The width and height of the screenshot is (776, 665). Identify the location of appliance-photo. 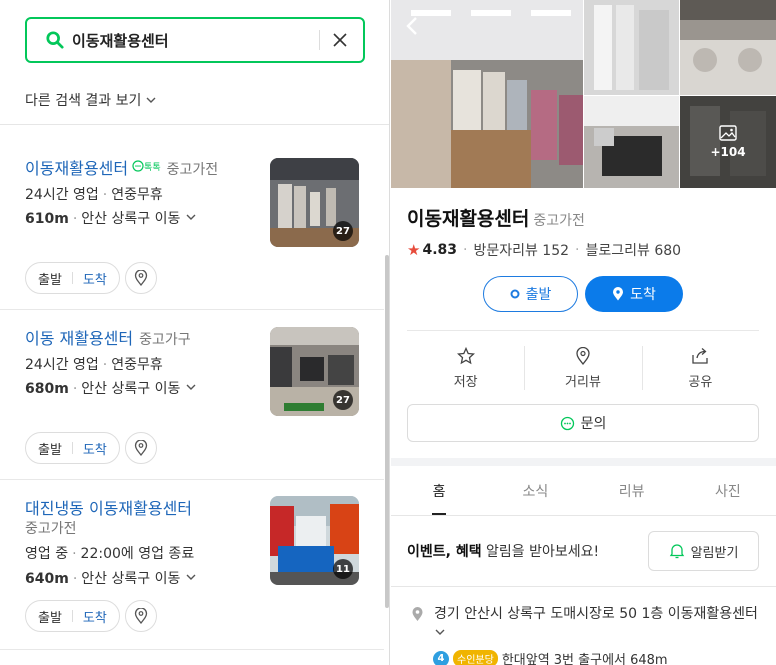
(631, 47).